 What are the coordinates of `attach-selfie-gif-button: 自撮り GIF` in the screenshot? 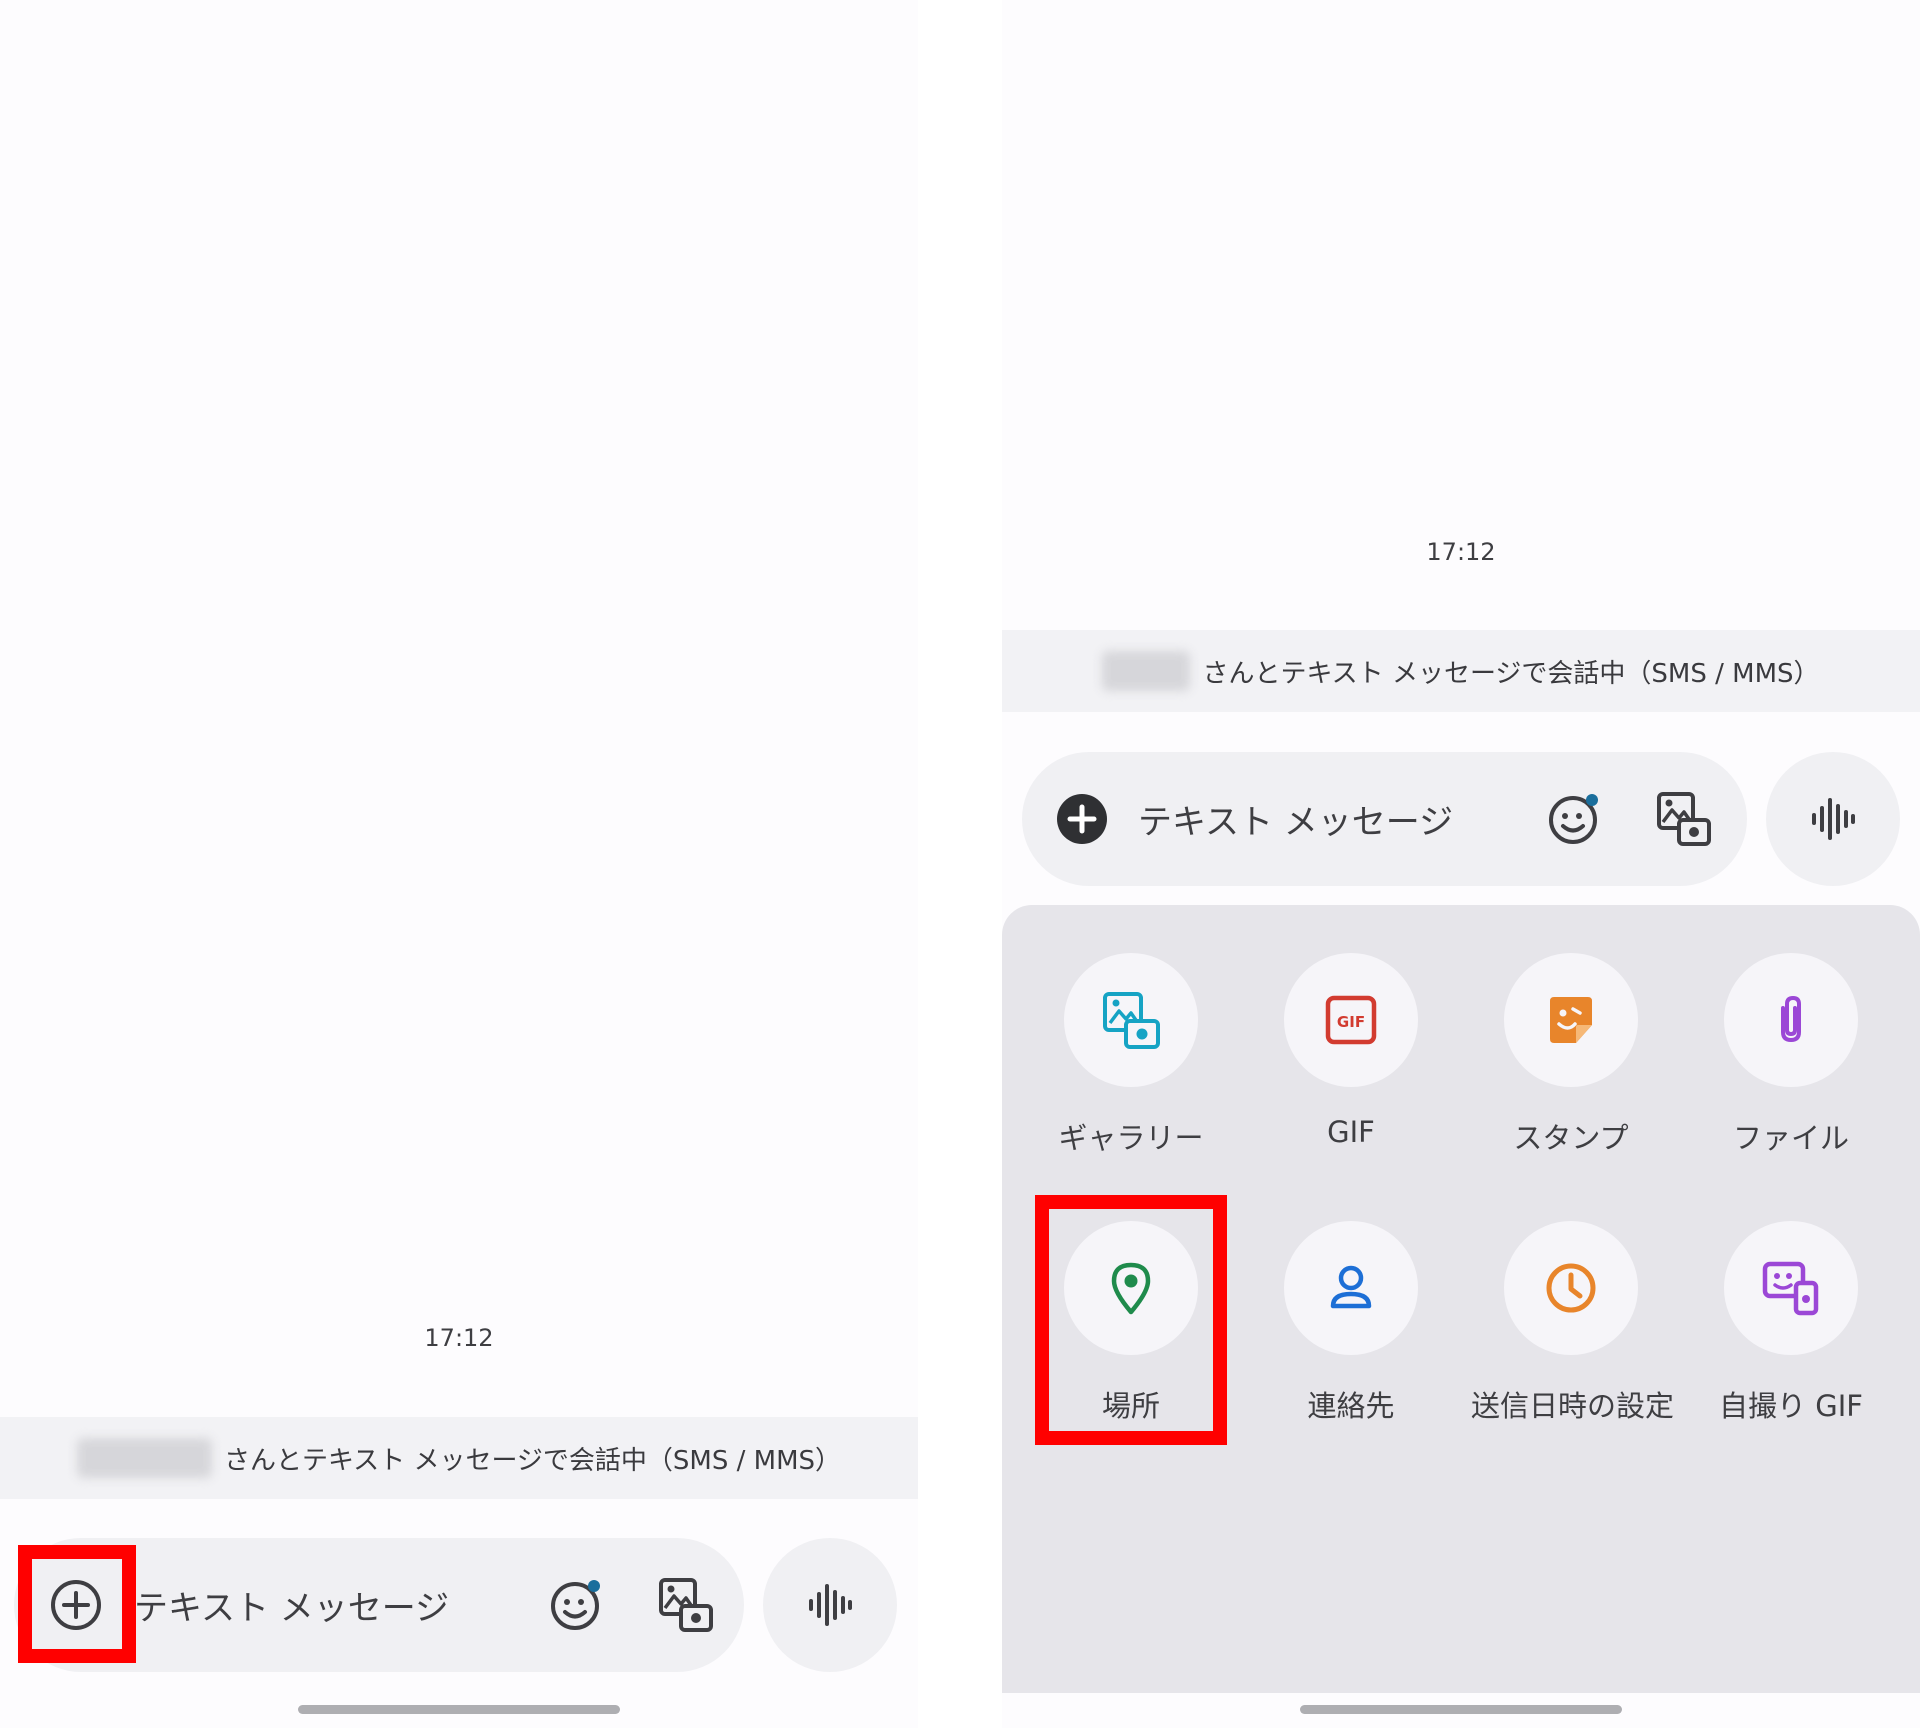 It's located at (1791, 1323).